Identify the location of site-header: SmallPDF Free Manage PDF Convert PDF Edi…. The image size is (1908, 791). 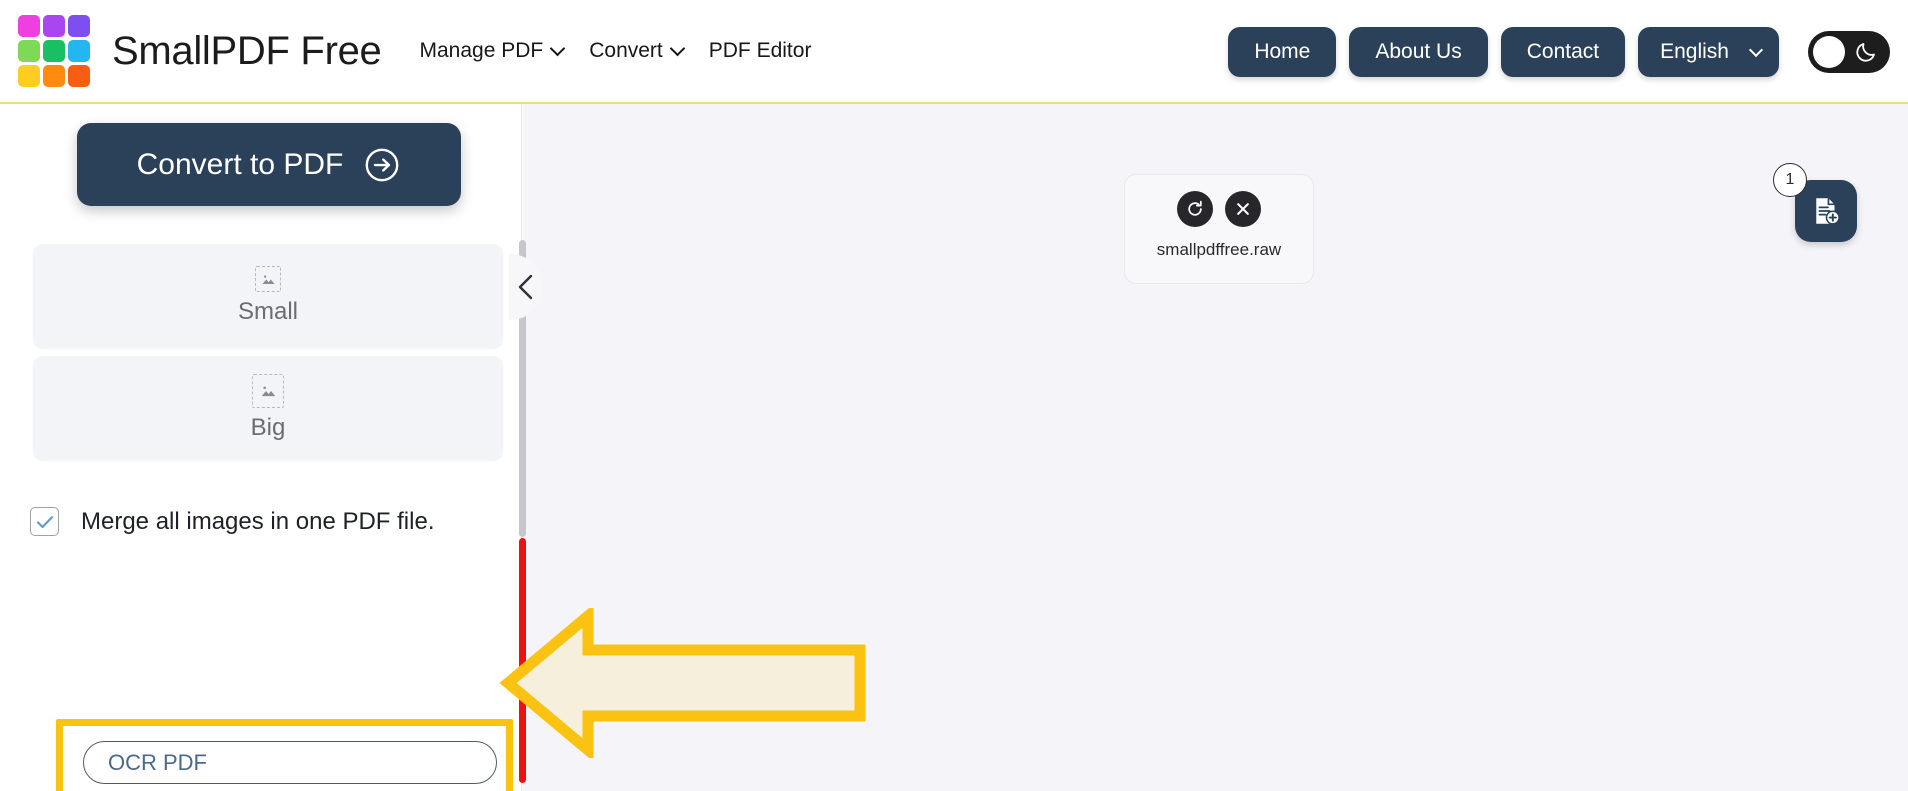
(954, 52).